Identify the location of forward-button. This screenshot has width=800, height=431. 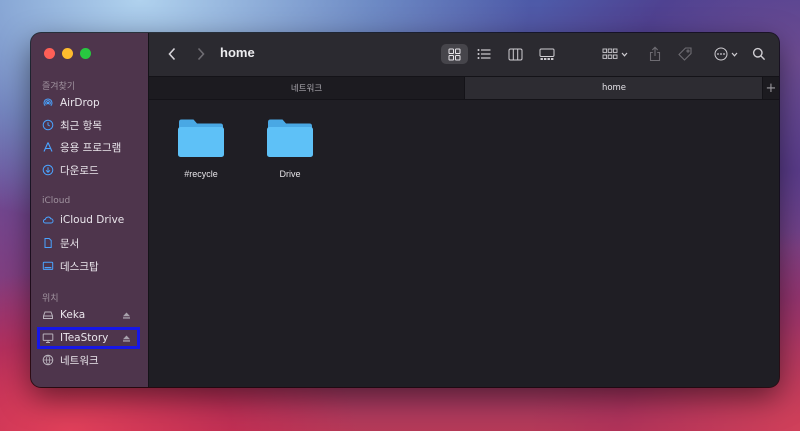
(201, 54).